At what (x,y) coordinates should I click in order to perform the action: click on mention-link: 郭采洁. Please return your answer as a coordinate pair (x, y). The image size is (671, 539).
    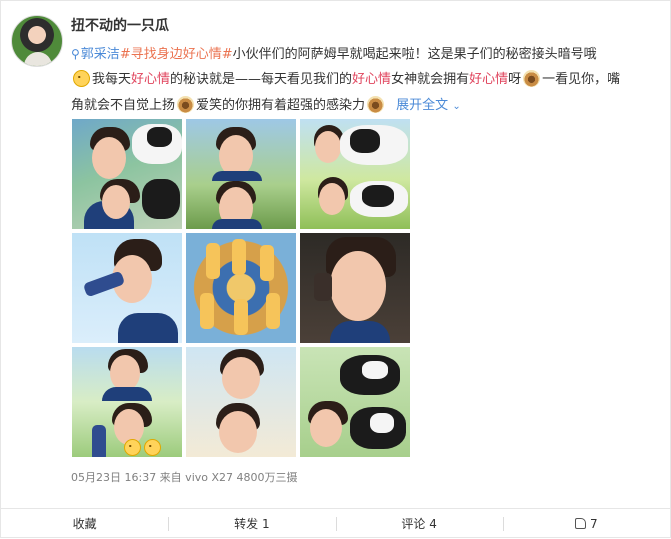
    Looking at the image, I should click on (100, 54).